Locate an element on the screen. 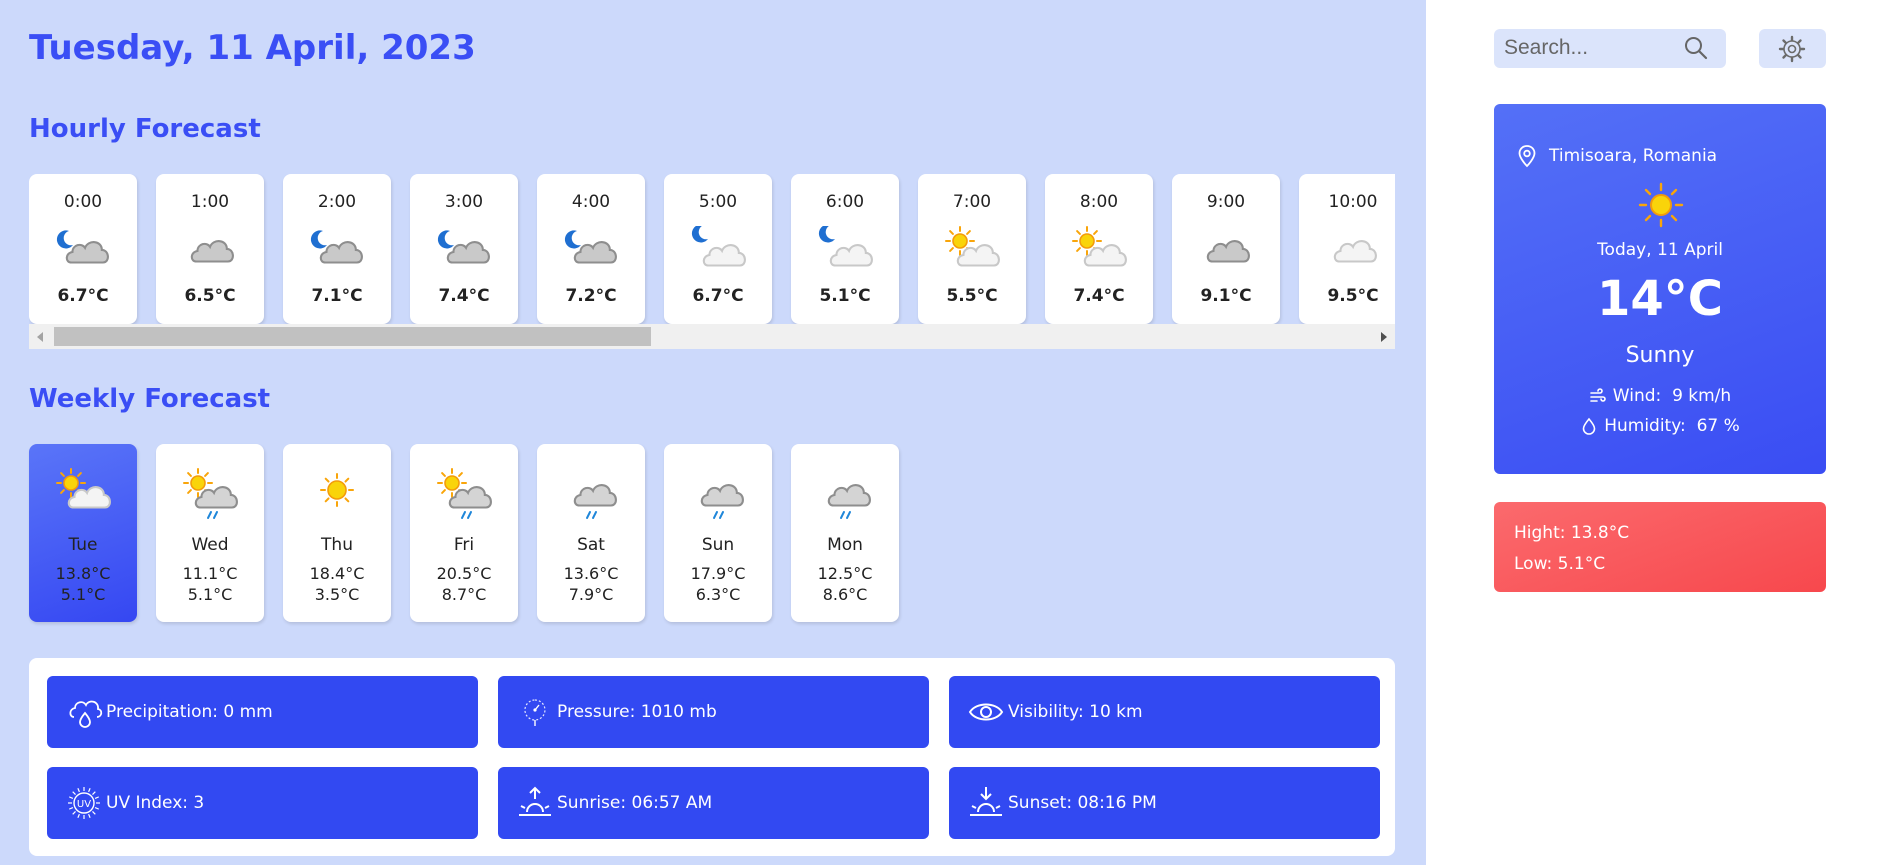  hourly-temperature: 9.5°C is located at coordinates (1353, 296).